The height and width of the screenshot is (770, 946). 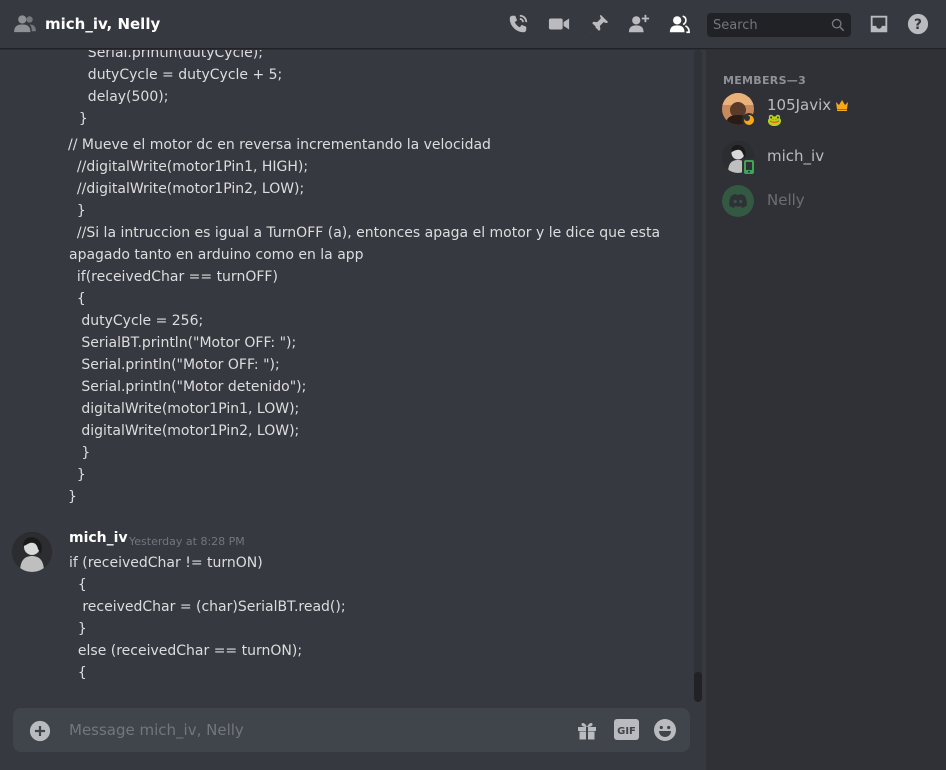 I want to click on code-line: digitalWrite(motor1Pin1, LOW);, so click(x=184, y=409).